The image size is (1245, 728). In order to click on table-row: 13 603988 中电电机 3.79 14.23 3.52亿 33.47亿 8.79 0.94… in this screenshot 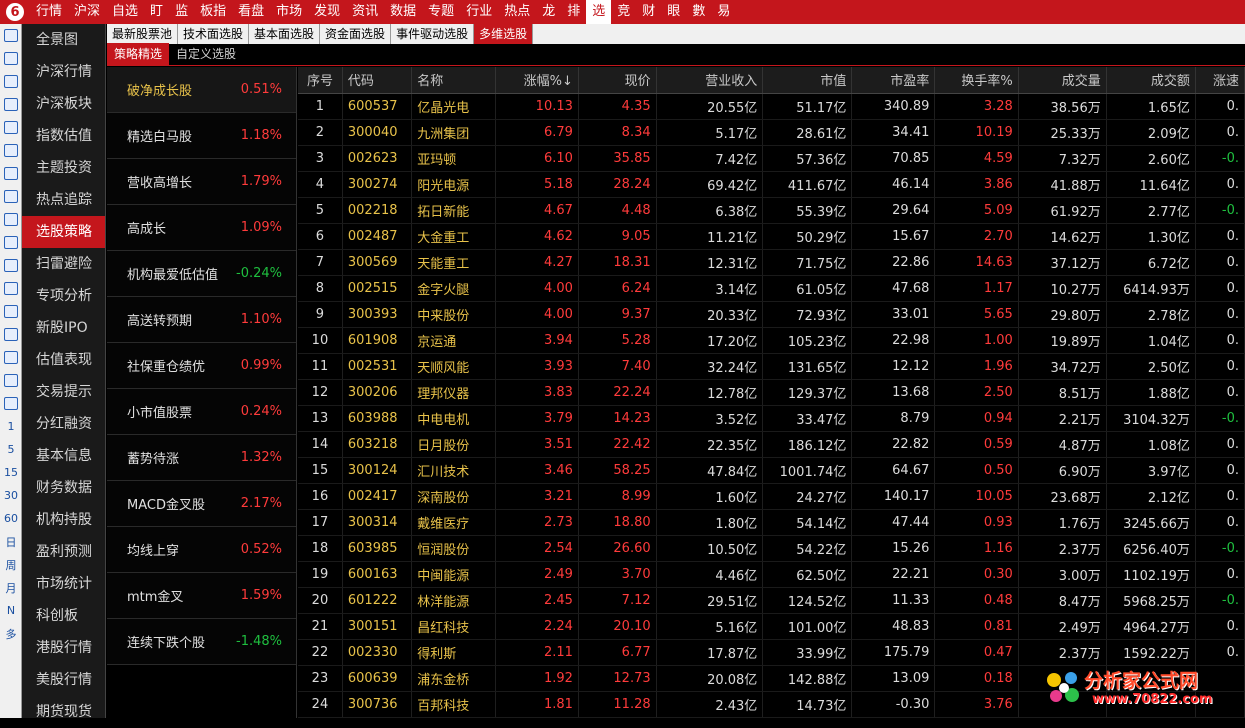, I will do `click(771, 418)`.